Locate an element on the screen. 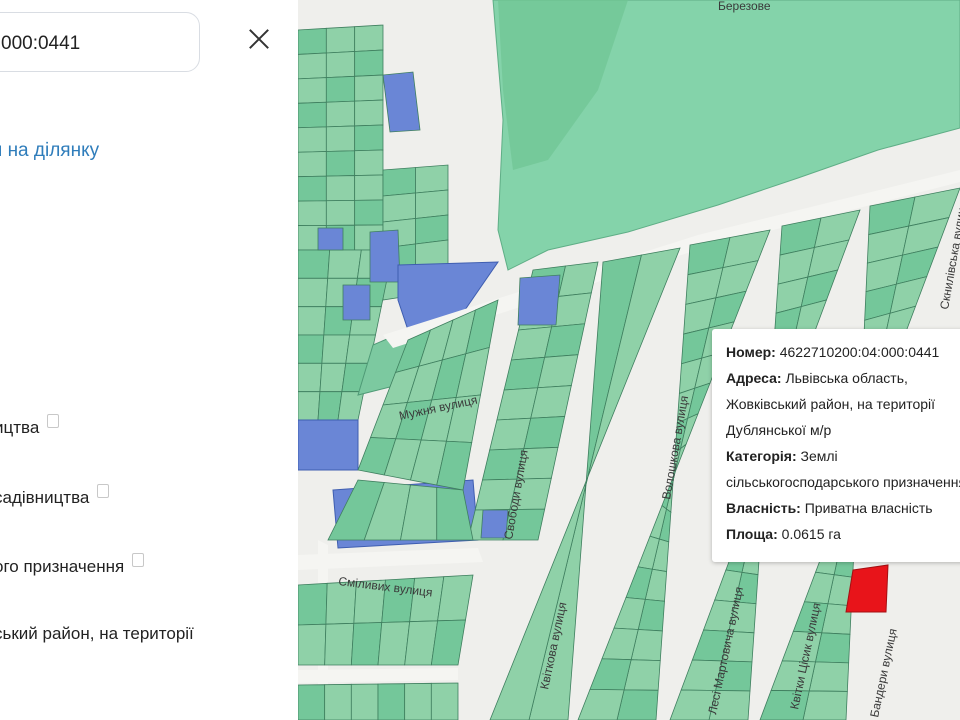 The image size is (960, 720). panel-item-2: садівництва is located at coordinates (55, 496).